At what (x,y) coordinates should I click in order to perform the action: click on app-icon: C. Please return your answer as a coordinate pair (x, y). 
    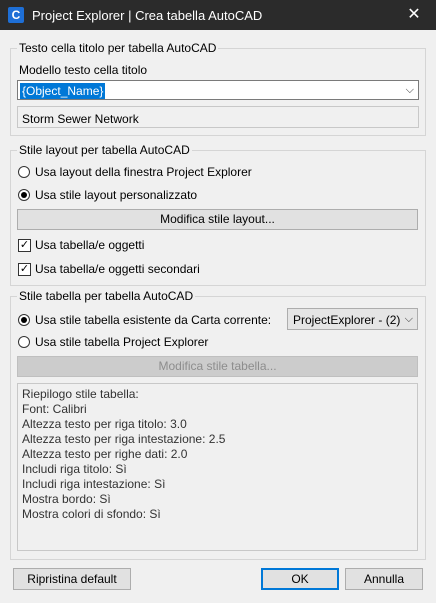
    Looking at the image, I should click on (16, 15).